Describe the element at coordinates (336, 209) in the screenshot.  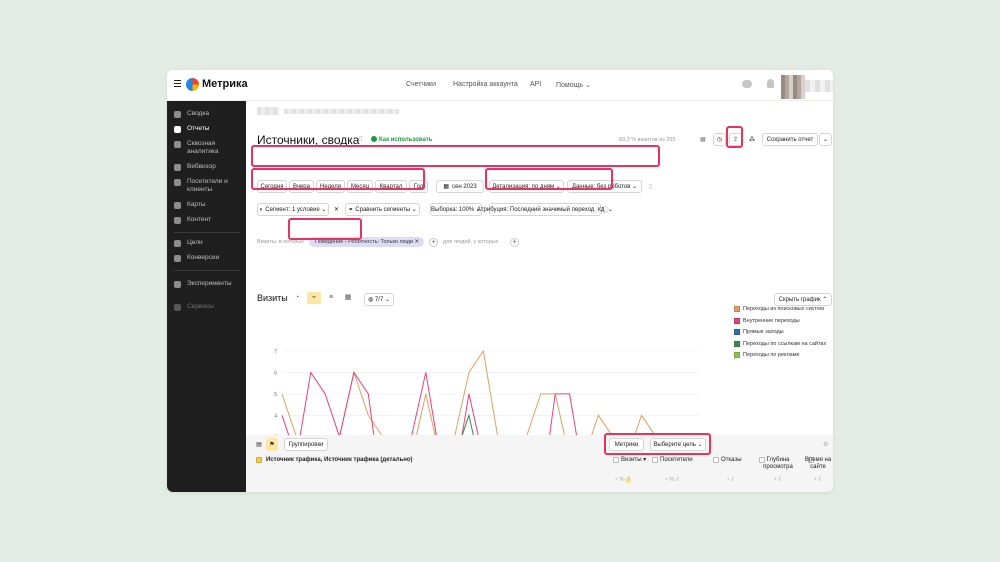
I see `clear-segment-button: ✕` at that location.